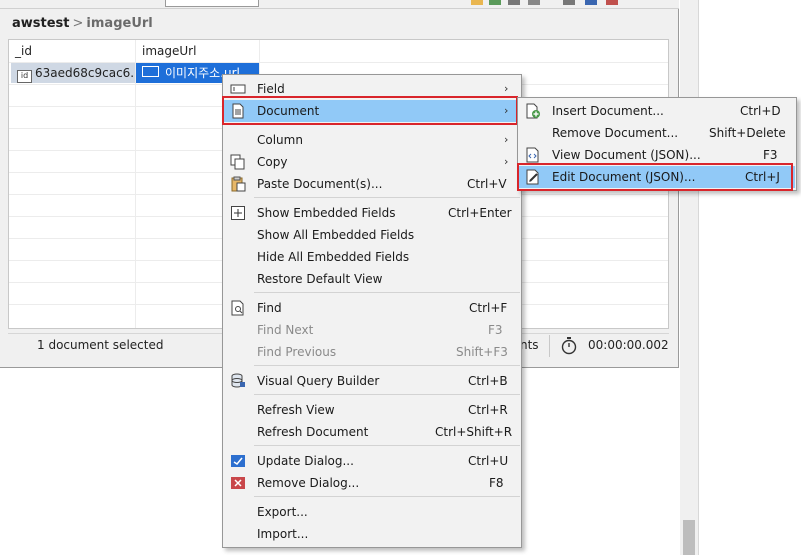 This screenshot has width=801, height=555. I want to click on menu-item-remove-dialog: Remove Dialog... F8, so click(372, 483).